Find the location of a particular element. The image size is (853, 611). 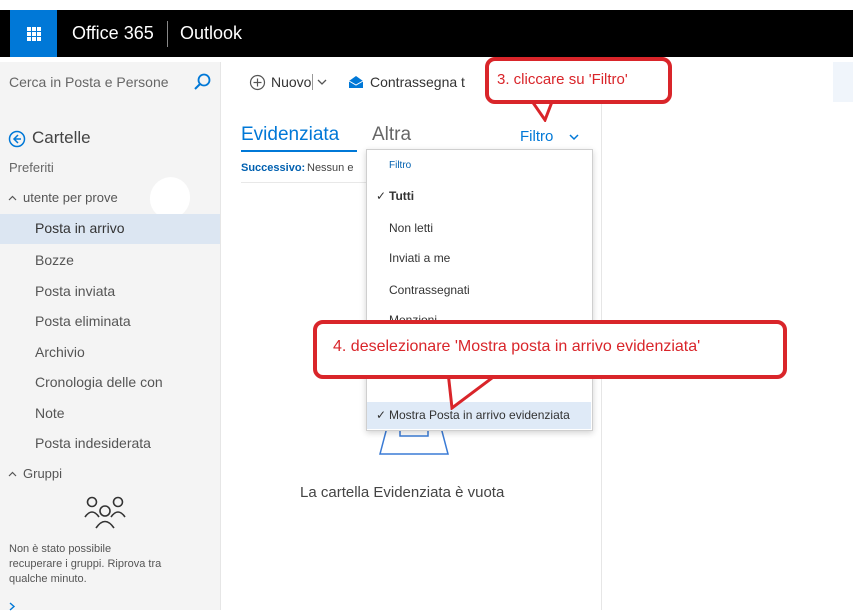

filter-menu-header: Filtro is located at coordinates (400, 165).